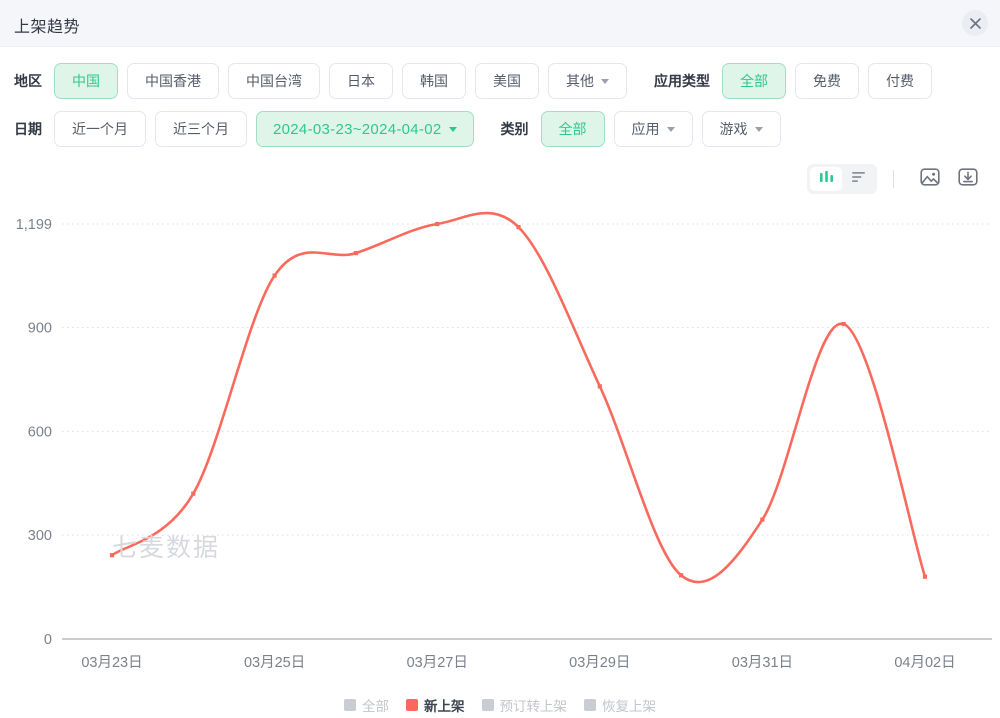 The height and width of the screenshot is (718, 1000). What do you see at coordinates (47, 27) in the screenshot?
I see `page-title: 上架趋势` at bounding box center [47, 27].